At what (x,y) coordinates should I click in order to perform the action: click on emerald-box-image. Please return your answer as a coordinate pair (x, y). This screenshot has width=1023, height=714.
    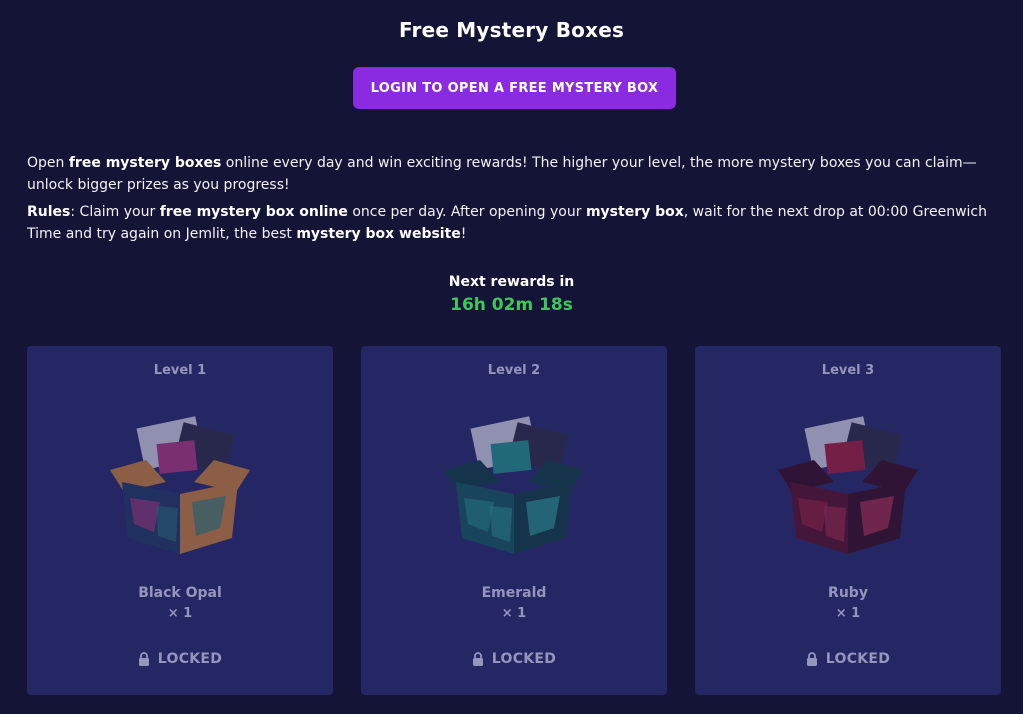
    Looking at the image, I should click on (514, 485).